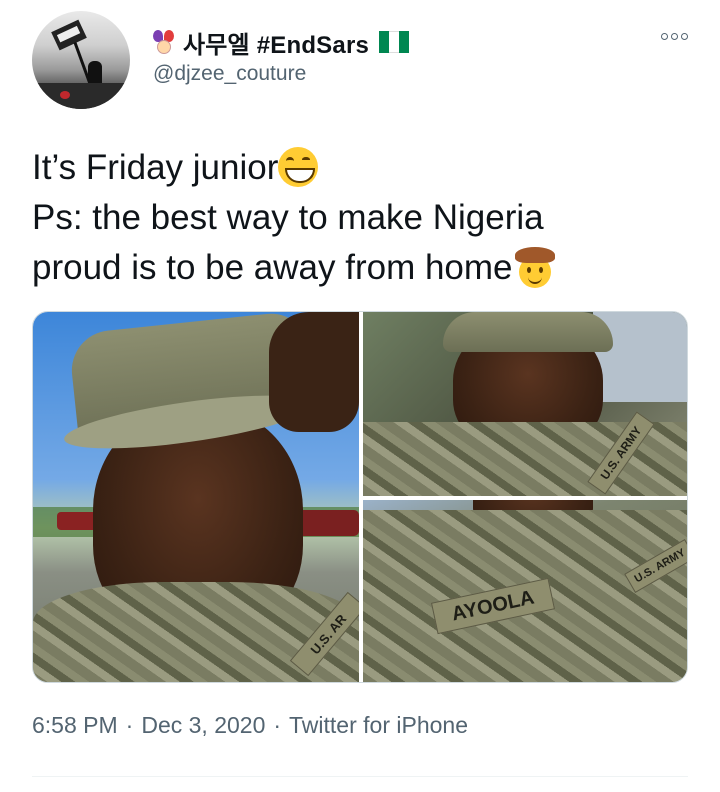  What do you see at coordinates (81, 60) in the screenshot?
I see `avatar` at bounding box center [81, 60].